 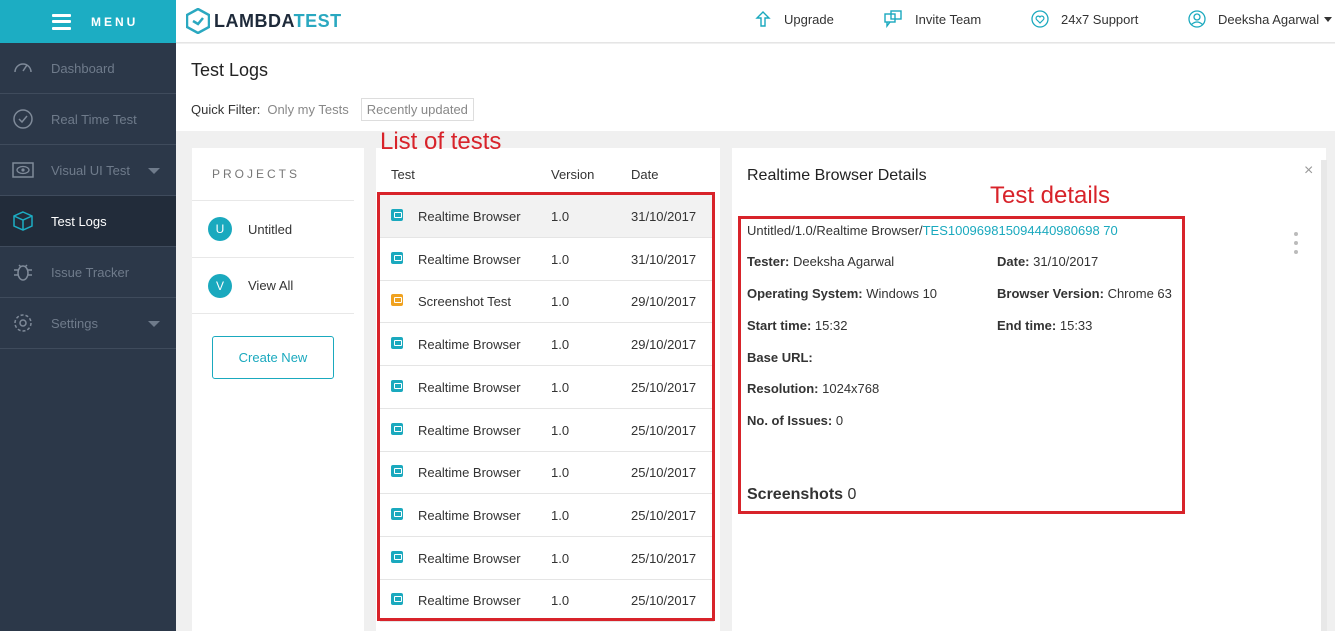 What do you see at coordinates (23, 272) in the screenshot?
I see `bug-icon` at bounding box center [23, 272].